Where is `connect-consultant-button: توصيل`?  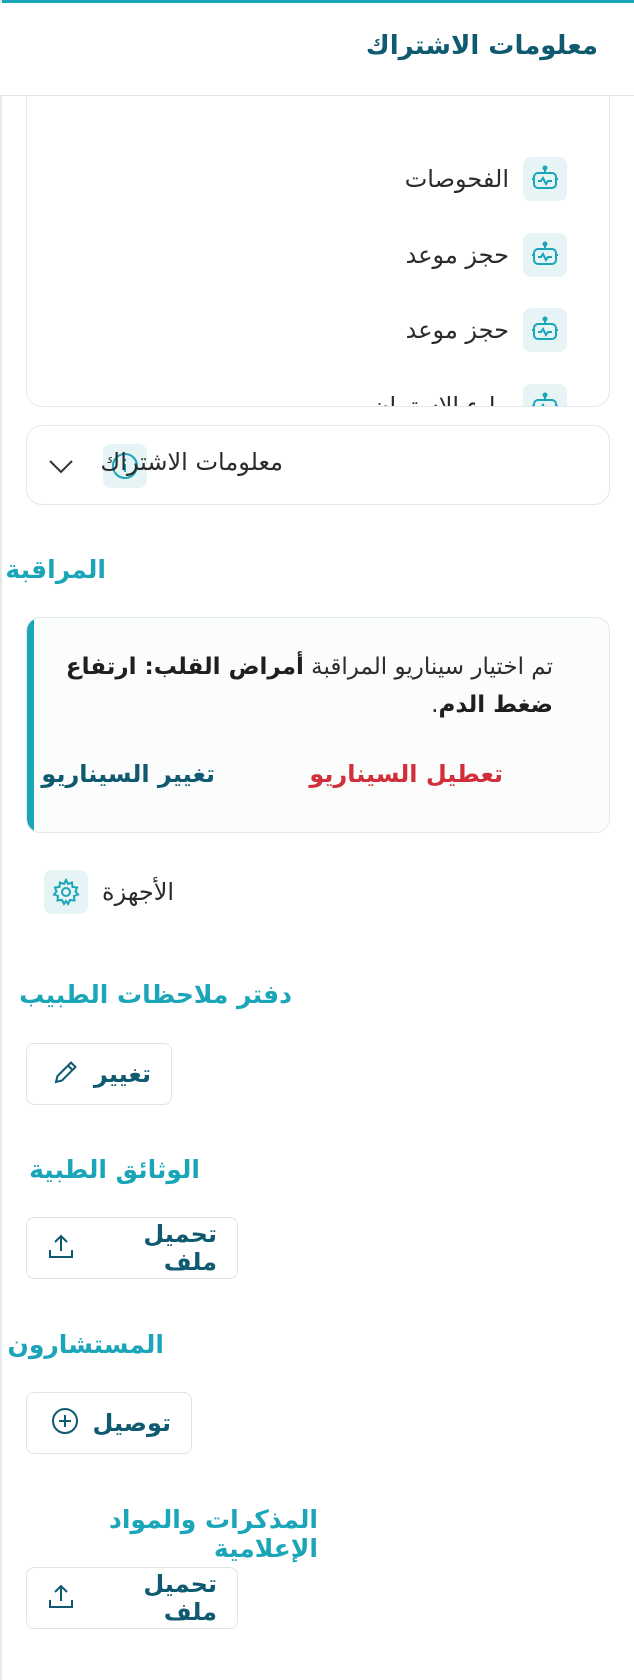 connect-consultant-button: توصيل is located at coordinates (109, 1423).